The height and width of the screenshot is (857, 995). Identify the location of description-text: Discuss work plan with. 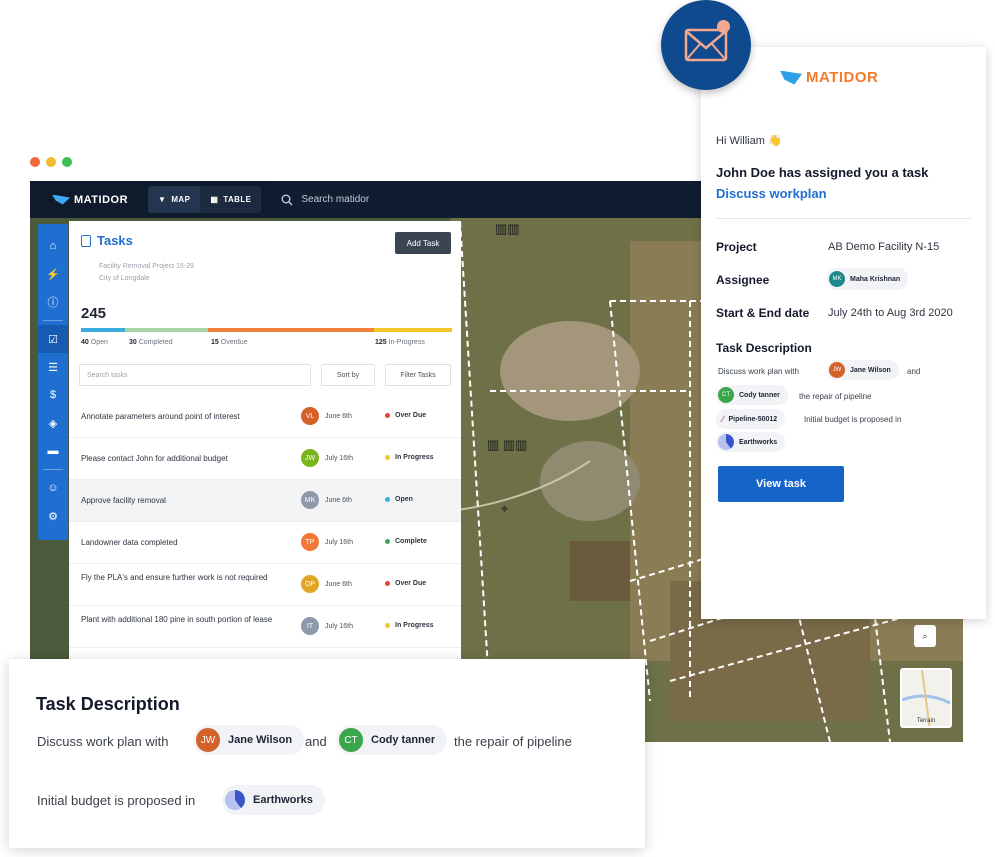
(758, 371).